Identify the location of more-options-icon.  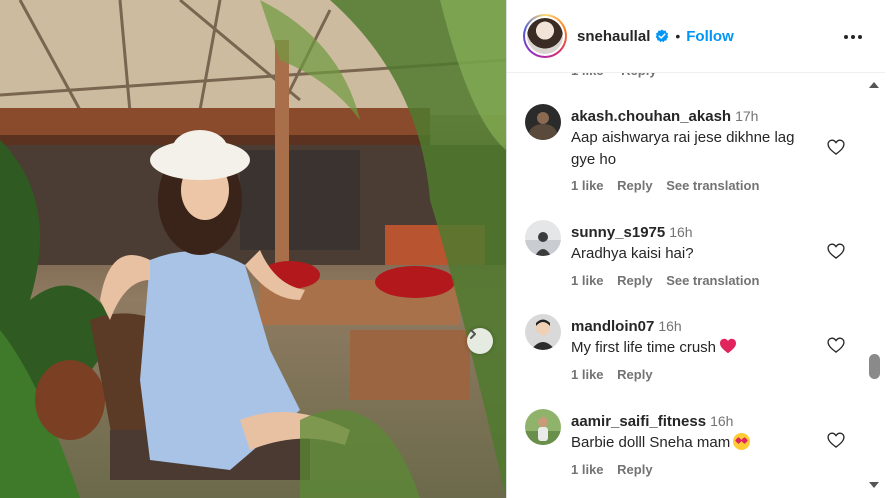
(853, 37).